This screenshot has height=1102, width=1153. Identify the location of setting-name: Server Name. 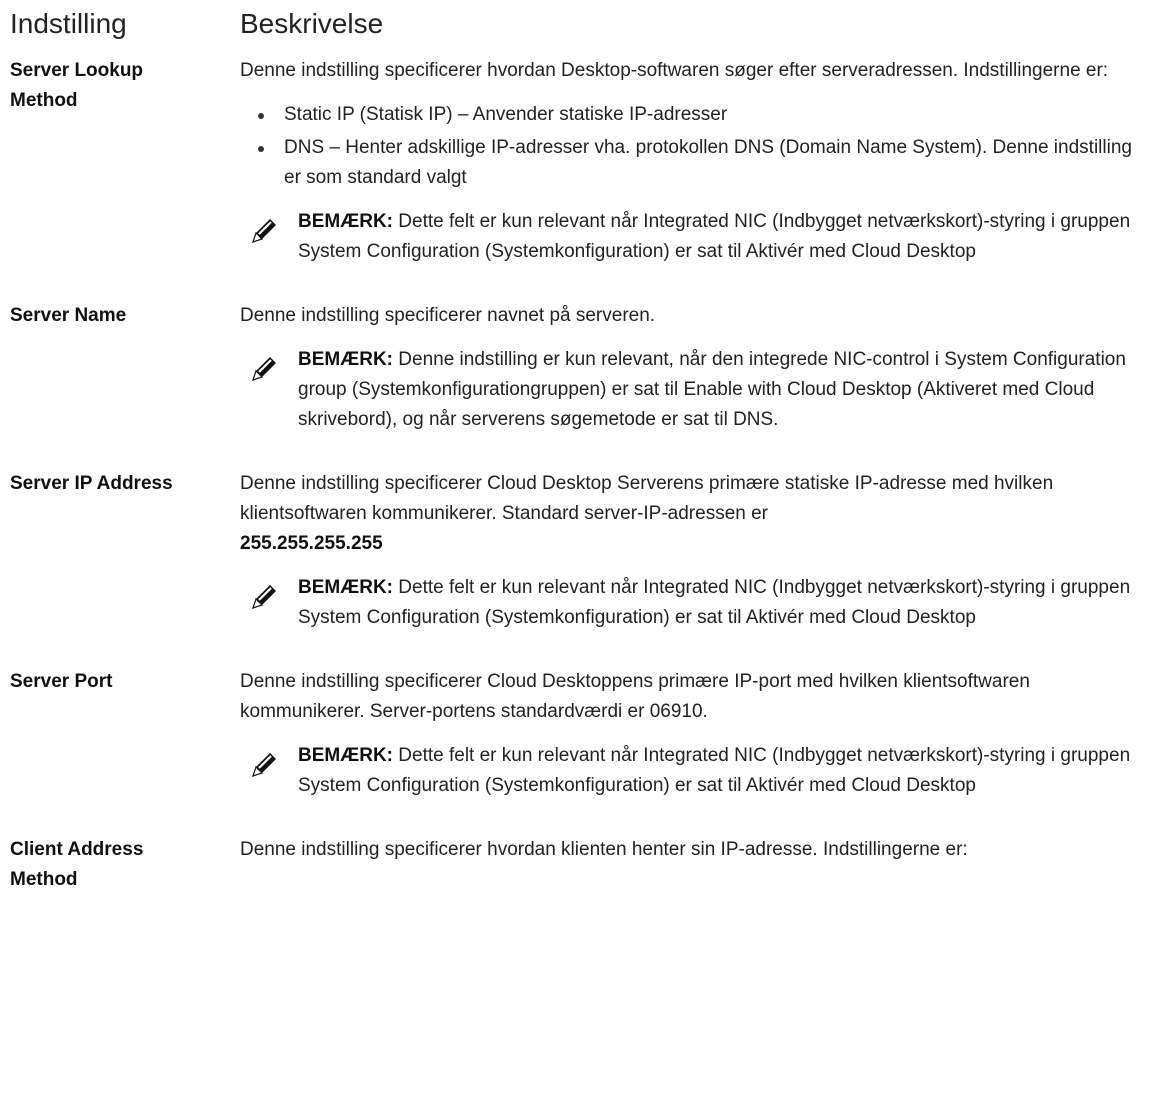
(68, 315).